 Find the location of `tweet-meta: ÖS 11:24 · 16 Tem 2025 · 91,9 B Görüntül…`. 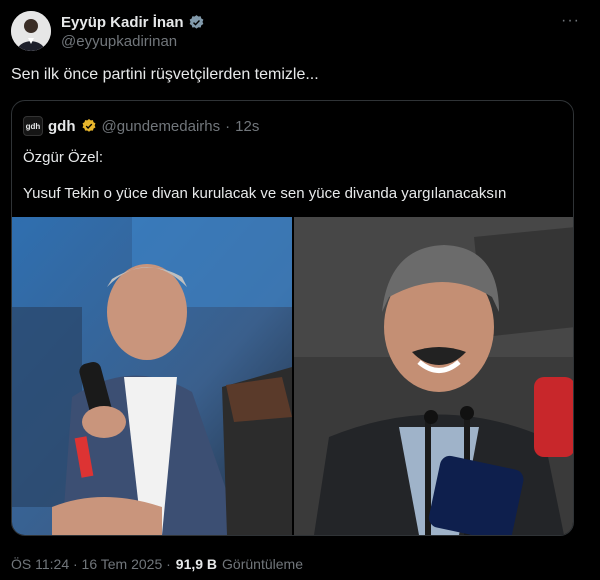

tweet-meta: ÖS 11:24 · 16 Tem 2025 · 91,9 B Görüntül… is located at coordinates (157, 564).